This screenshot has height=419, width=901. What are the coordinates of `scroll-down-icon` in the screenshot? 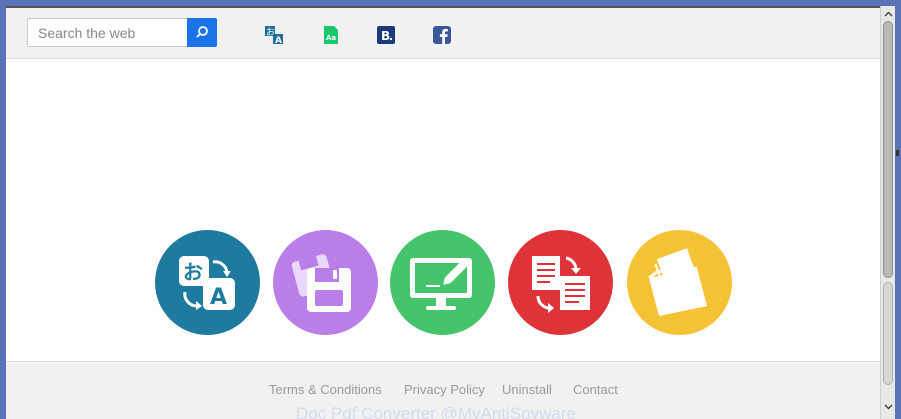 It's located at (888, 406).